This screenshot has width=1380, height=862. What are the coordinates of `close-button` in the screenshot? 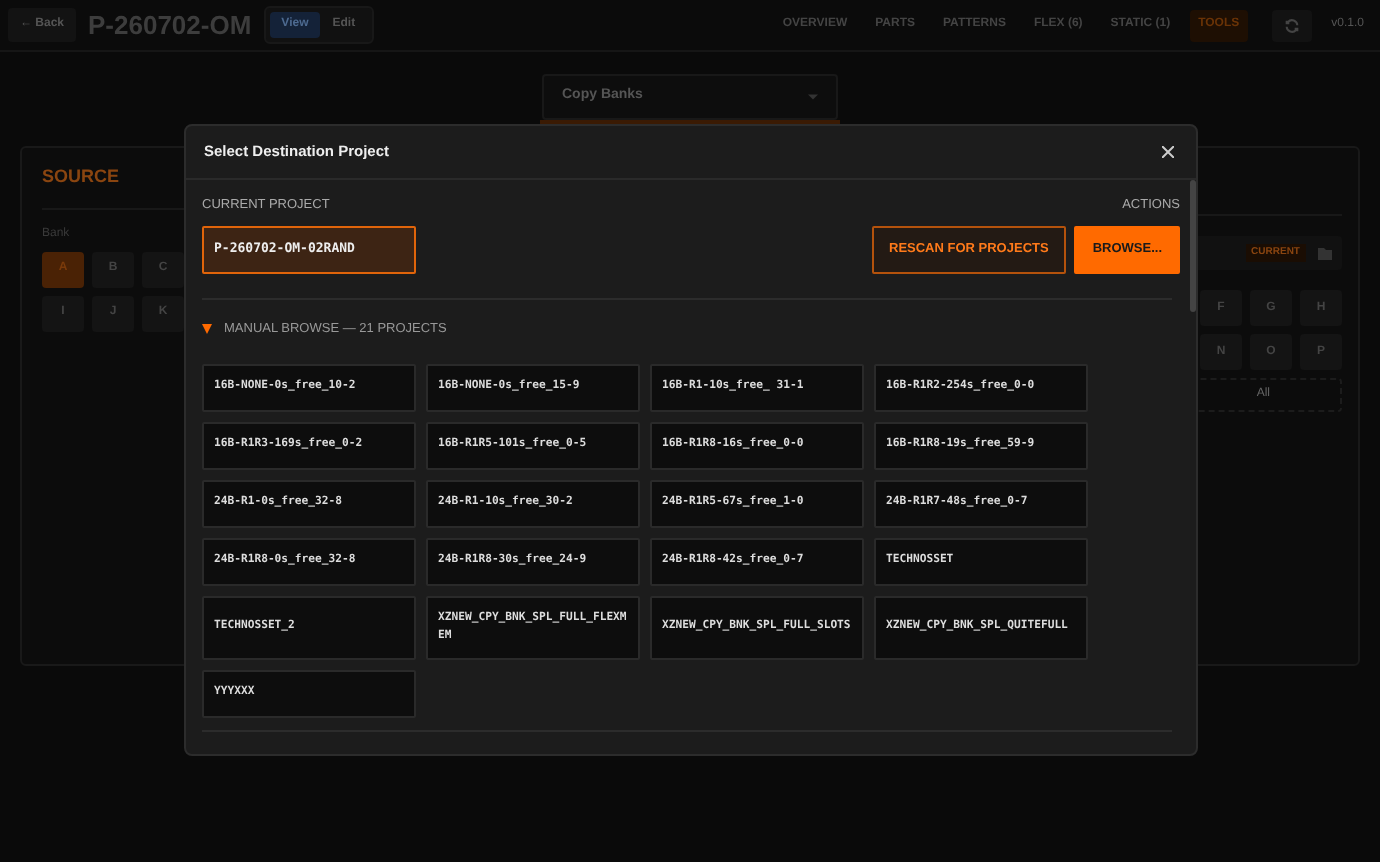 It's located at (1168, 152).